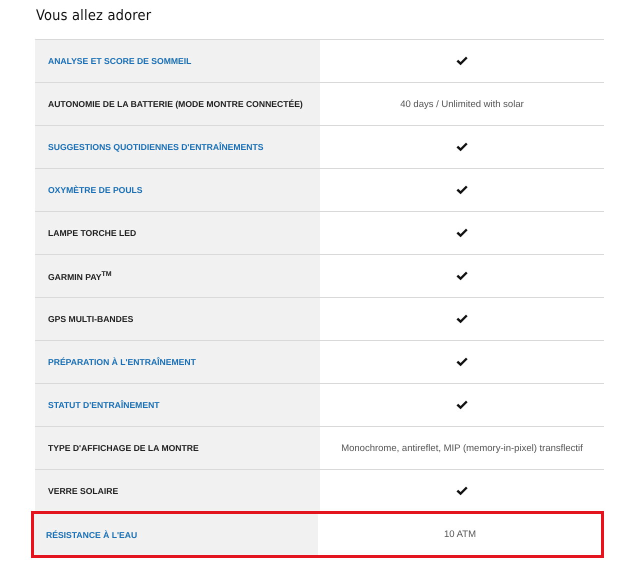 This screenshot has width=638, height=562. I want to click on feature-link: SUGGESTIONS QUOTIDIENNES D'ENTRAÎNEMENTS, so click(156, 147).